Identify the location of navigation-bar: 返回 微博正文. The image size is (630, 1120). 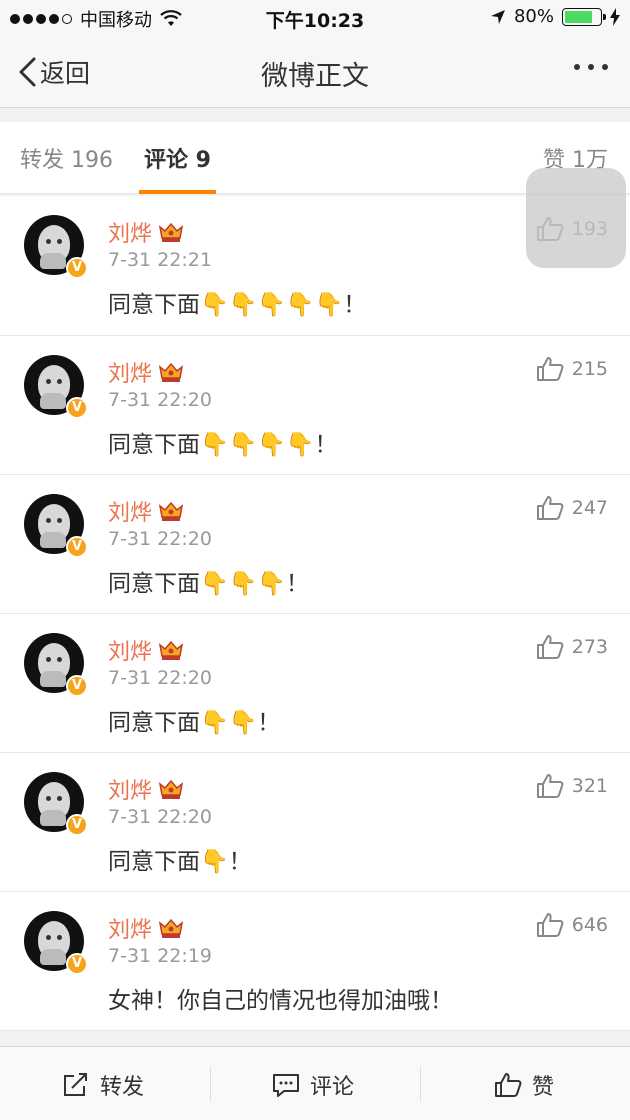
(315, 72).